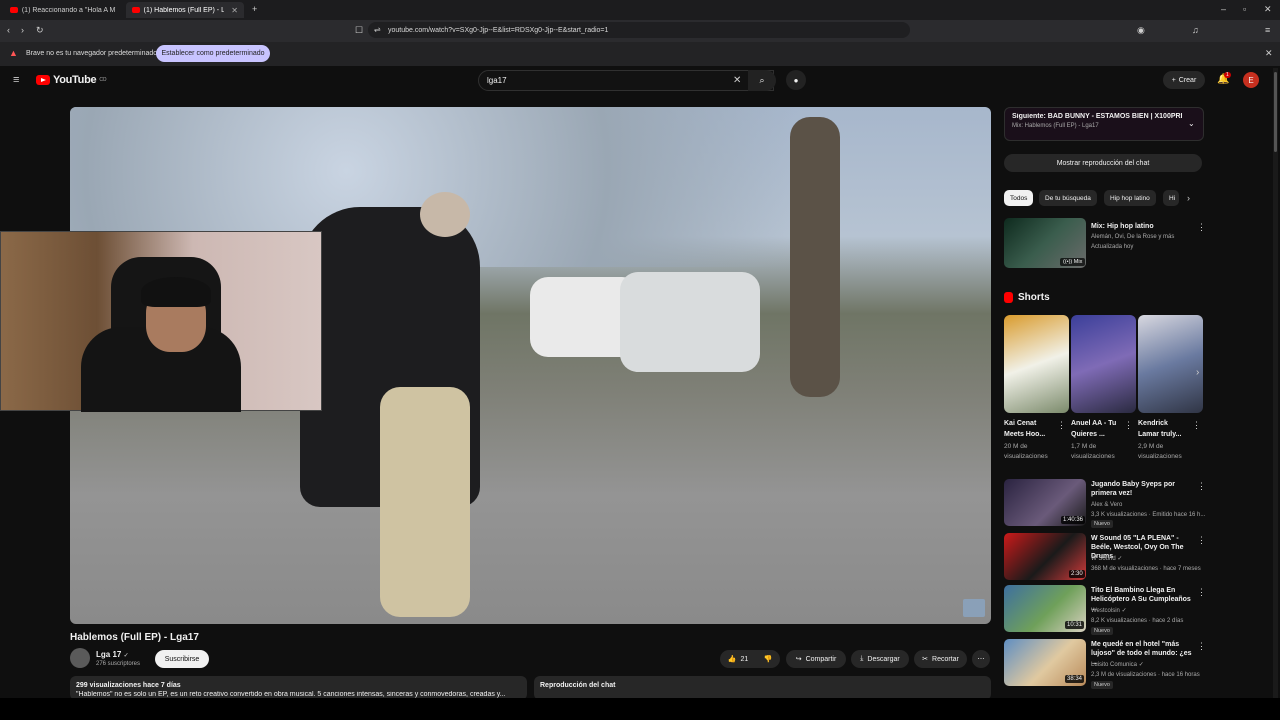  Describe the element at coordinates (768, 659) in the screenshot. I see `dislike-button: 👎` at that location.